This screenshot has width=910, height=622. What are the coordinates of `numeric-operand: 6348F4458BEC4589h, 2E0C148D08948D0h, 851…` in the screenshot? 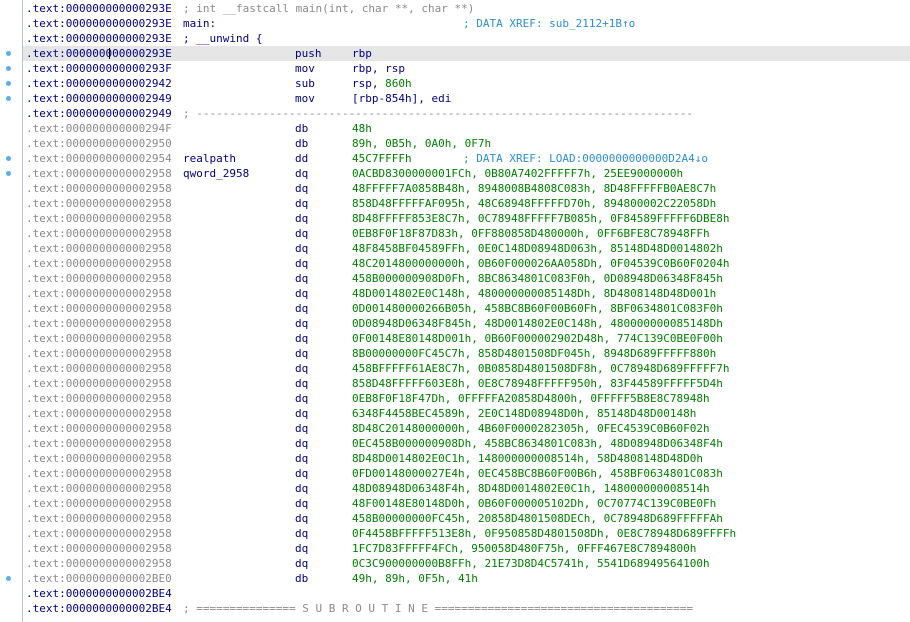 It's located at (524, 413).